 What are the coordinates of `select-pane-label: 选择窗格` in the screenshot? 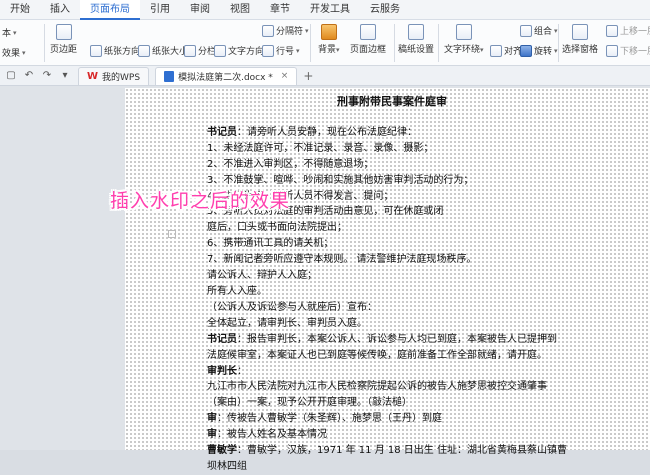 It's located at (580, 50).